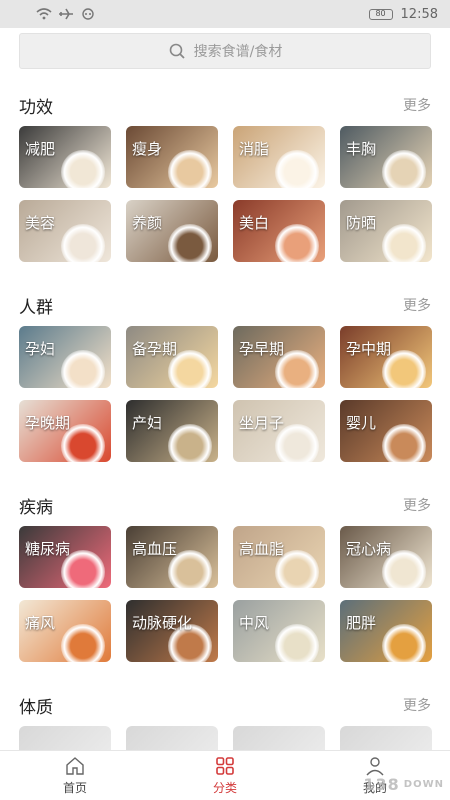  I want to click on category-label: 高血压, so click(155, 549).